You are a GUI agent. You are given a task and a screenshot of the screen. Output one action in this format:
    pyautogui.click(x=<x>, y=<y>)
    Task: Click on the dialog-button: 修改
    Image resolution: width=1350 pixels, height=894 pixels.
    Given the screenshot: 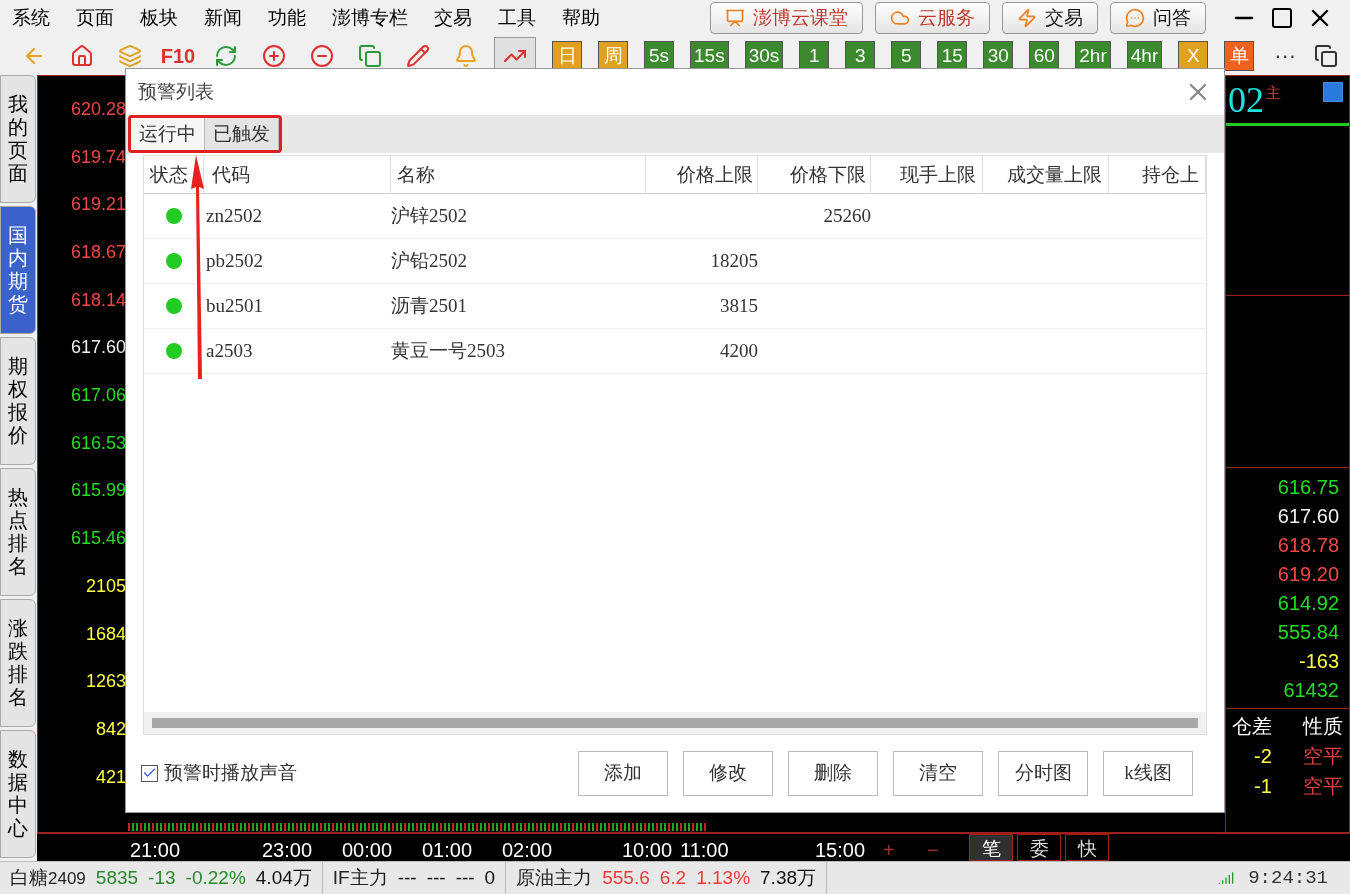 What is the action you would take?
    pyautogui.click(x=728, y=773)
    